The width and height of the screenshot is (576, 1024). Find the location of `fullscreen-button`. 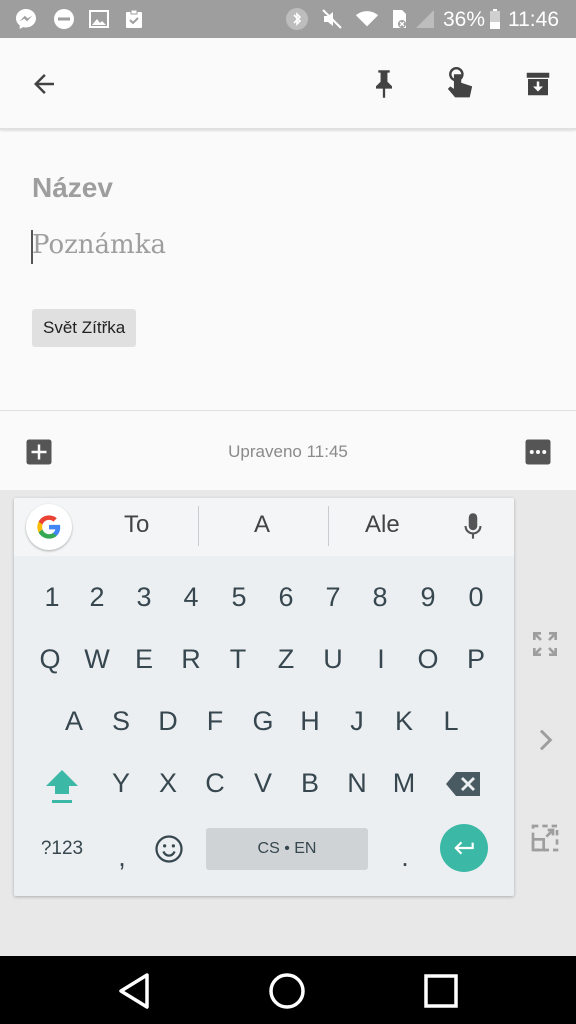

fullscreen-button is located at coordinates (545, 644).